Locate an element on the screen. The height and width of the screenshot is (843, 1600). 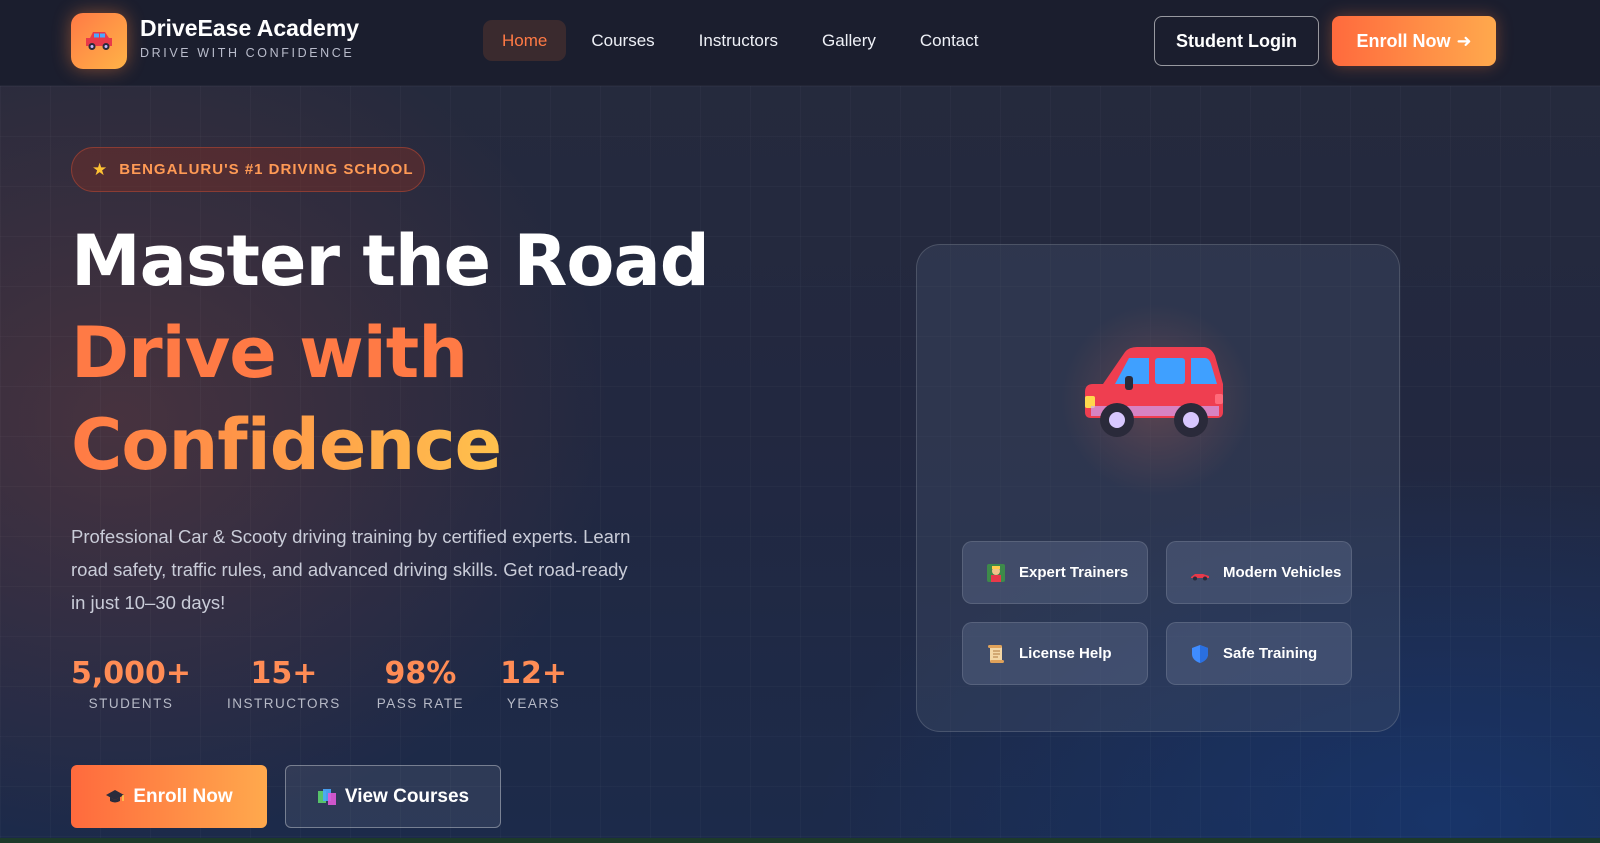
feature-label: Safe Training is located at coordinates (1270, 653).